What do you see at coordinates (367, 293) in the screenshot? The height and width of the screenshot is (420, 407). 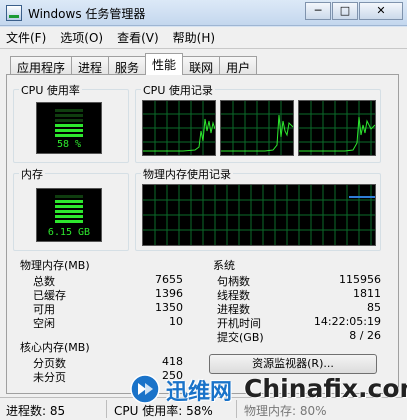 I see `system-threads-value: 1811` at bounding box center [367, 293].